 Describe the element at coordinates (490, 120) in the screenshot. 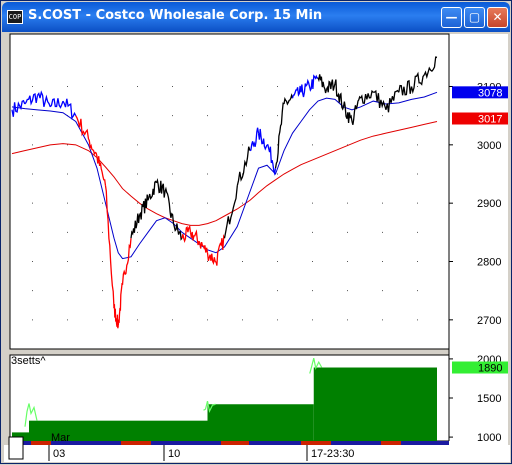

I see `value-badge-label: 3017` at that location.